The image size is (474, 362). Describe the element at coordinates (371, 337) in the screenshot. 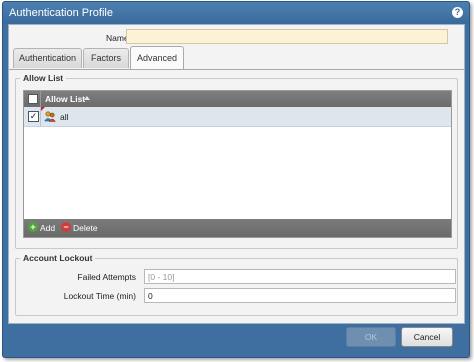

I see `ok-button: OK` at that location.